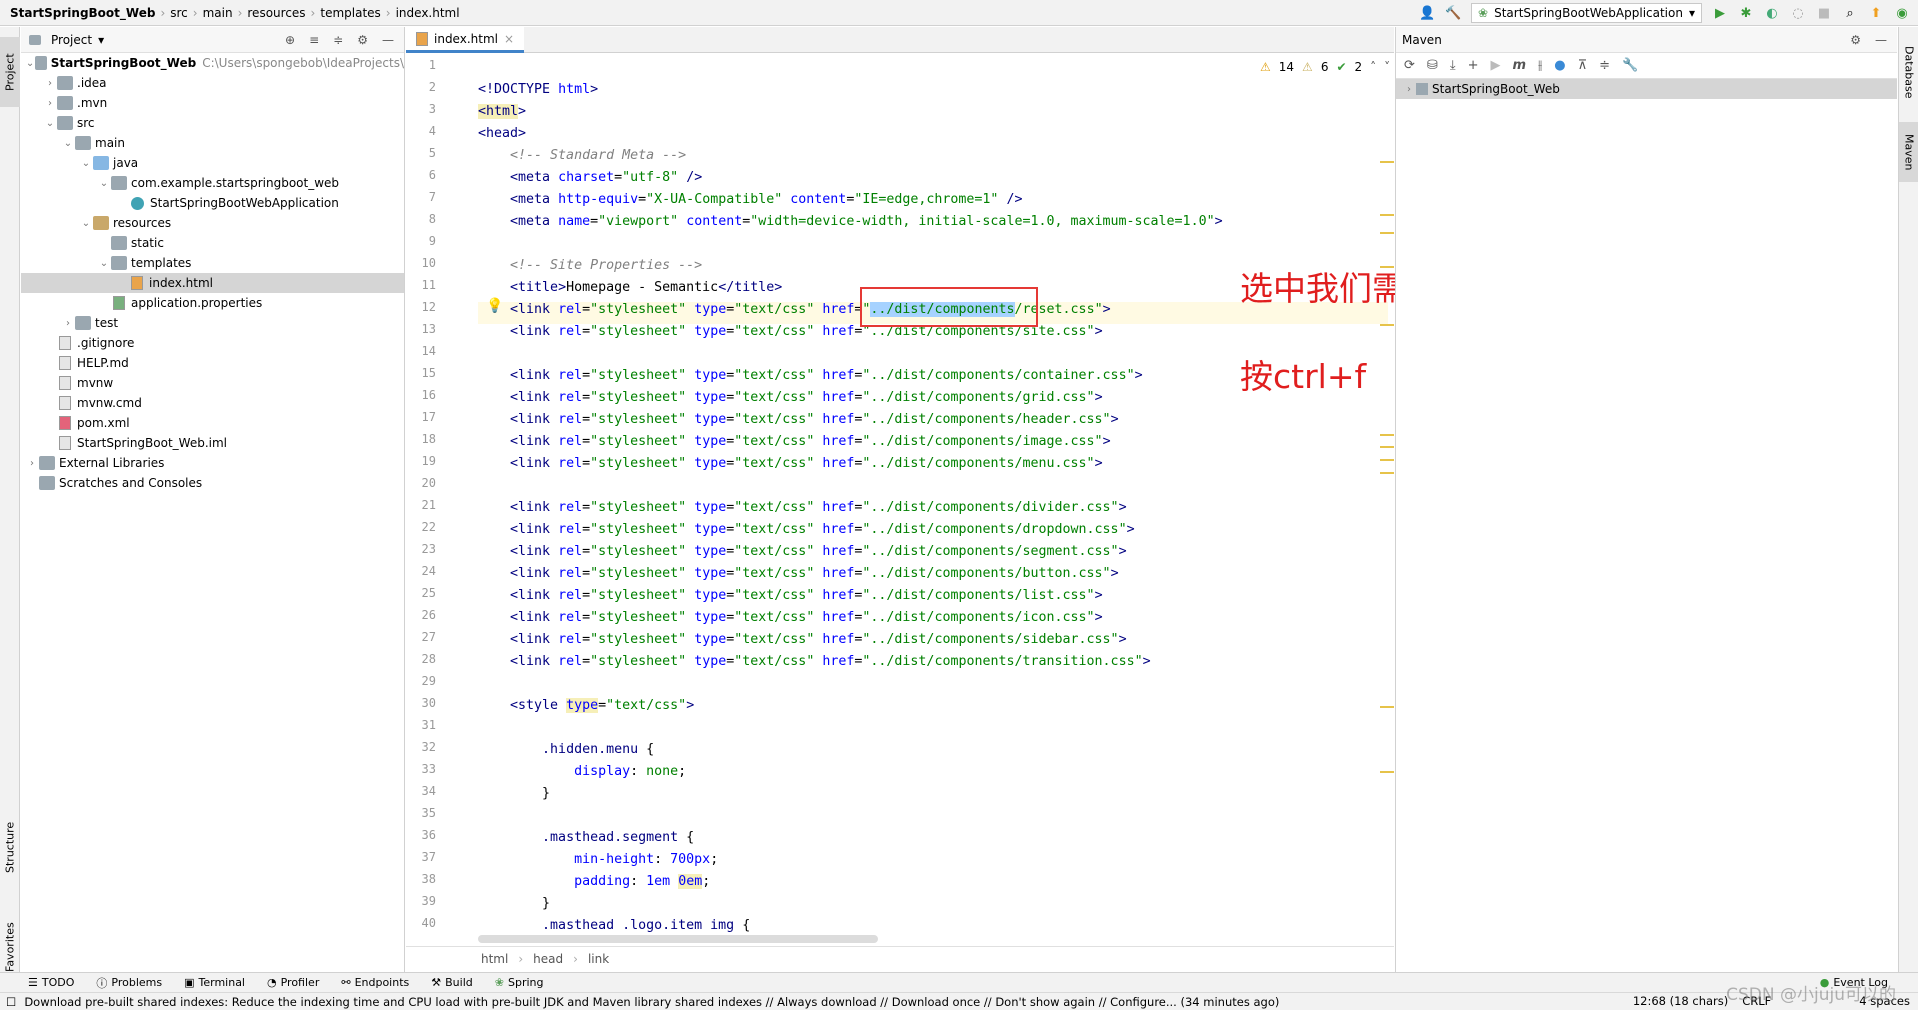 Image resolution: width=1918 pixels, height=1010 pixels. What do you see at coordinates (452, 982) in the screenshot?
I see `build-tool-button: ⚒ Build` at bounding box center [452, 982].